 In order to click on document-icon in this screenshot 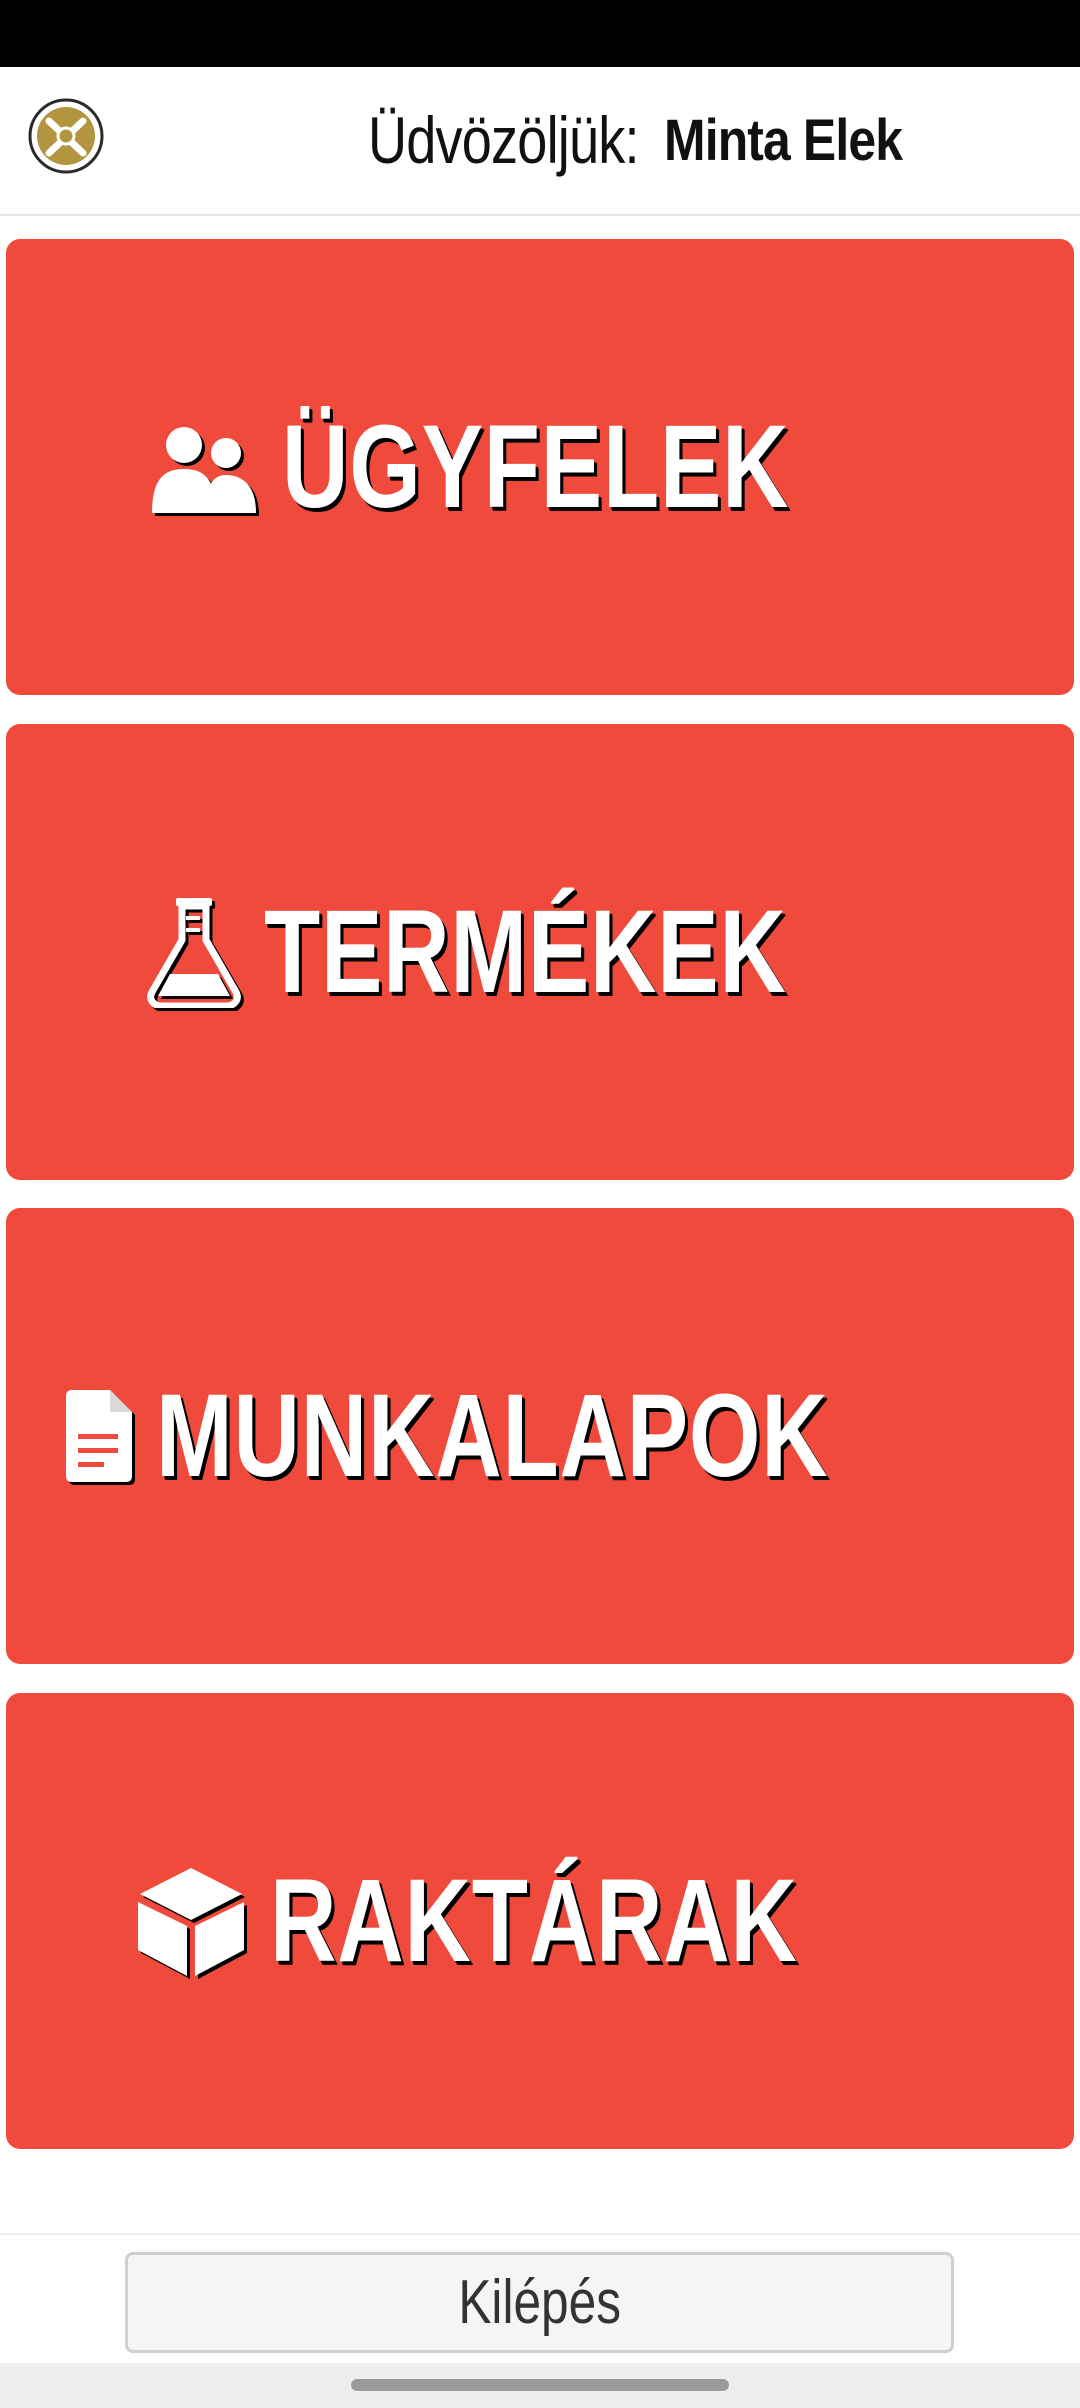, I will do `click(98, 1436)`.